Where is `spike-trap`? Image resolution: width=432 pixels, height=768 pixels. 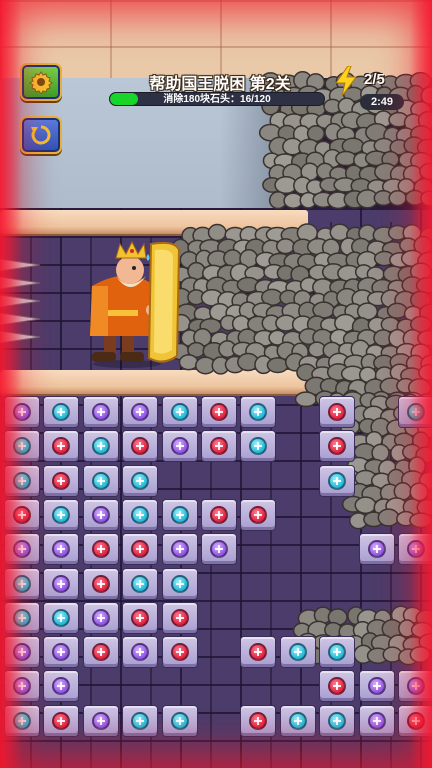 spike-trap is located at coordinates (20, 301).